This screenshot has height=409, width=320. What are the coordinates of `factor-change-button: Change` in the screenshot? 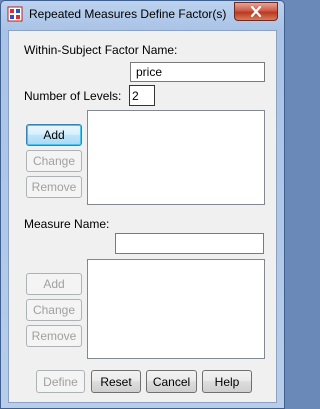 It's located at (54, 161).